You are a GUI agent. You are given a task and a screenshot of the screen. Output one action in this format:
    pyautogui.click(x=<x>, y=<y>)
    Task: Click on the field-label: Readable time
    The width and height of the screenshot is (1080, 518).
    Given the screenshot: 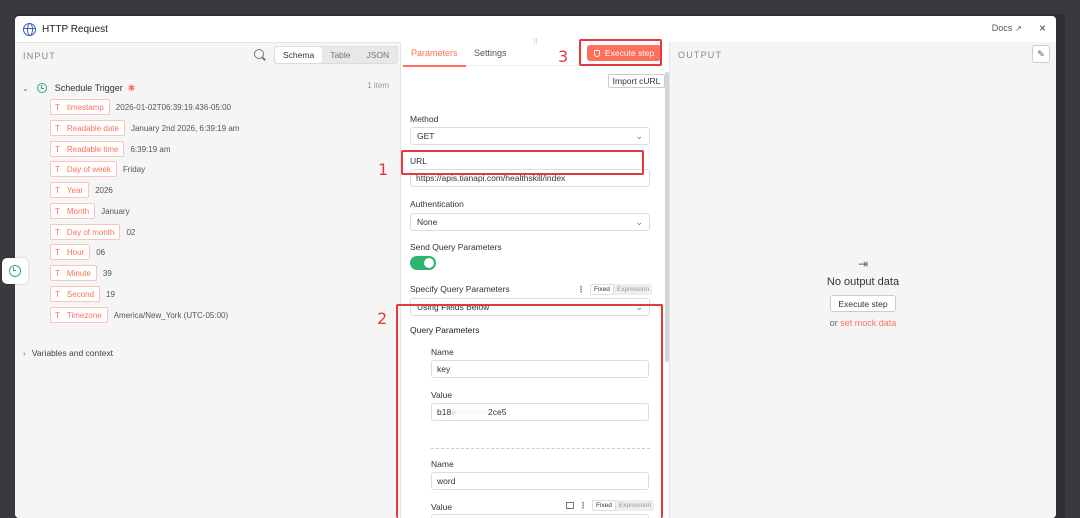 What is the action you would take?
    pyautogui.click(x=92, y=149)
    